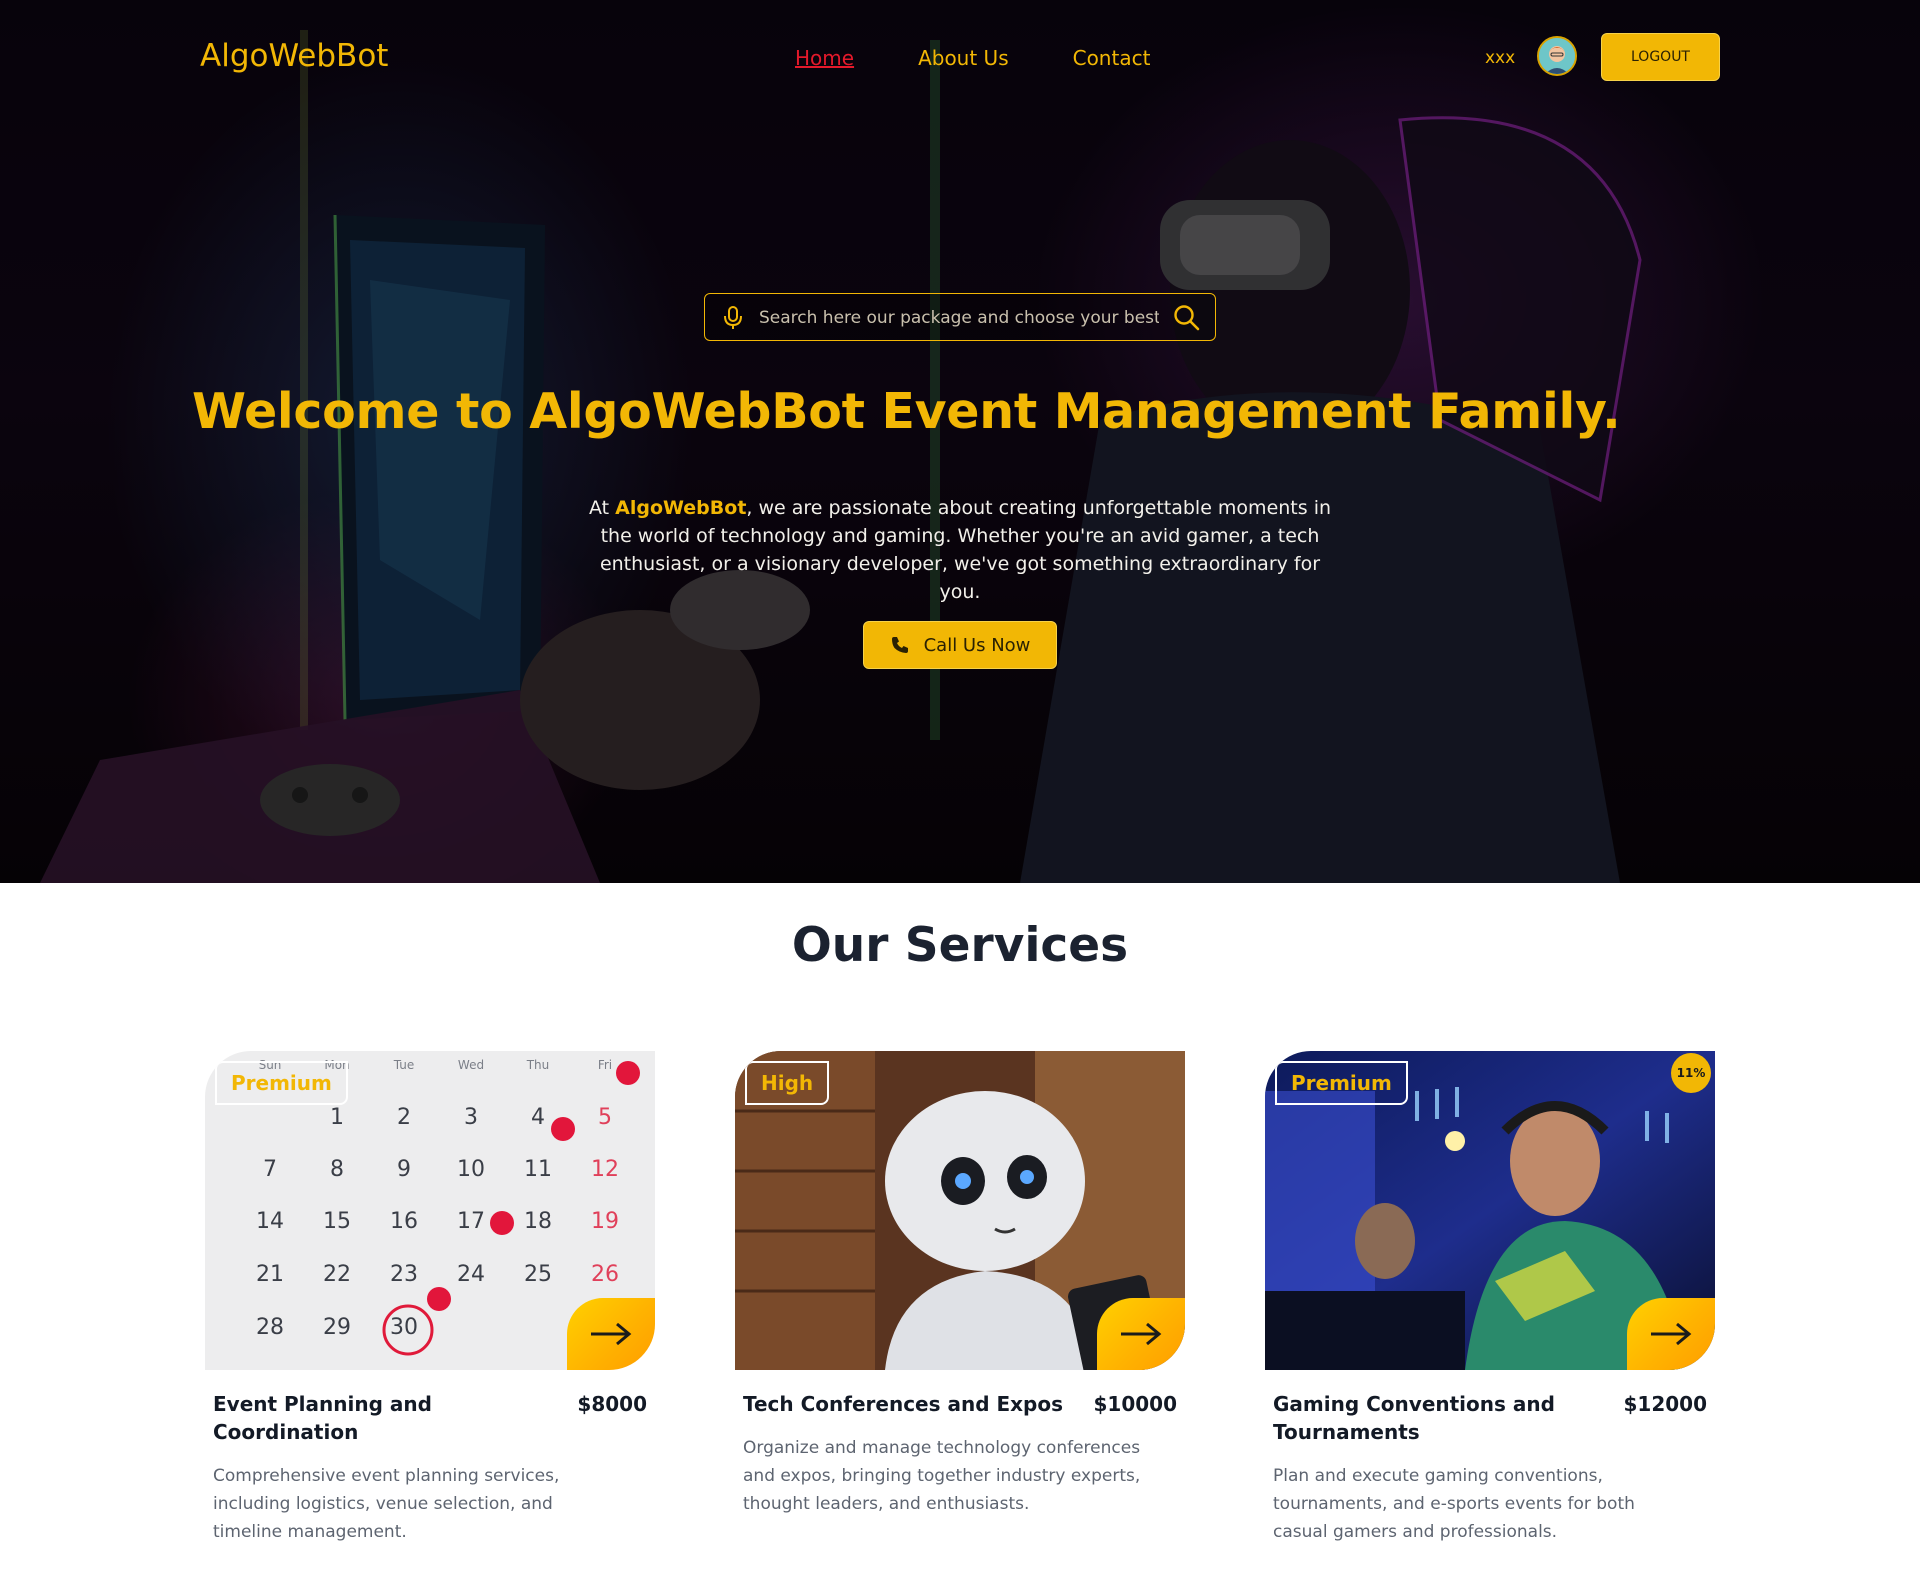 The width and height of the screenshot is (1920, 1580). What do you see at coordinates (322, 1418) in the screenshot?
I see `service-title: Event Planning and Coordination` at bounding box center [322, 1418].